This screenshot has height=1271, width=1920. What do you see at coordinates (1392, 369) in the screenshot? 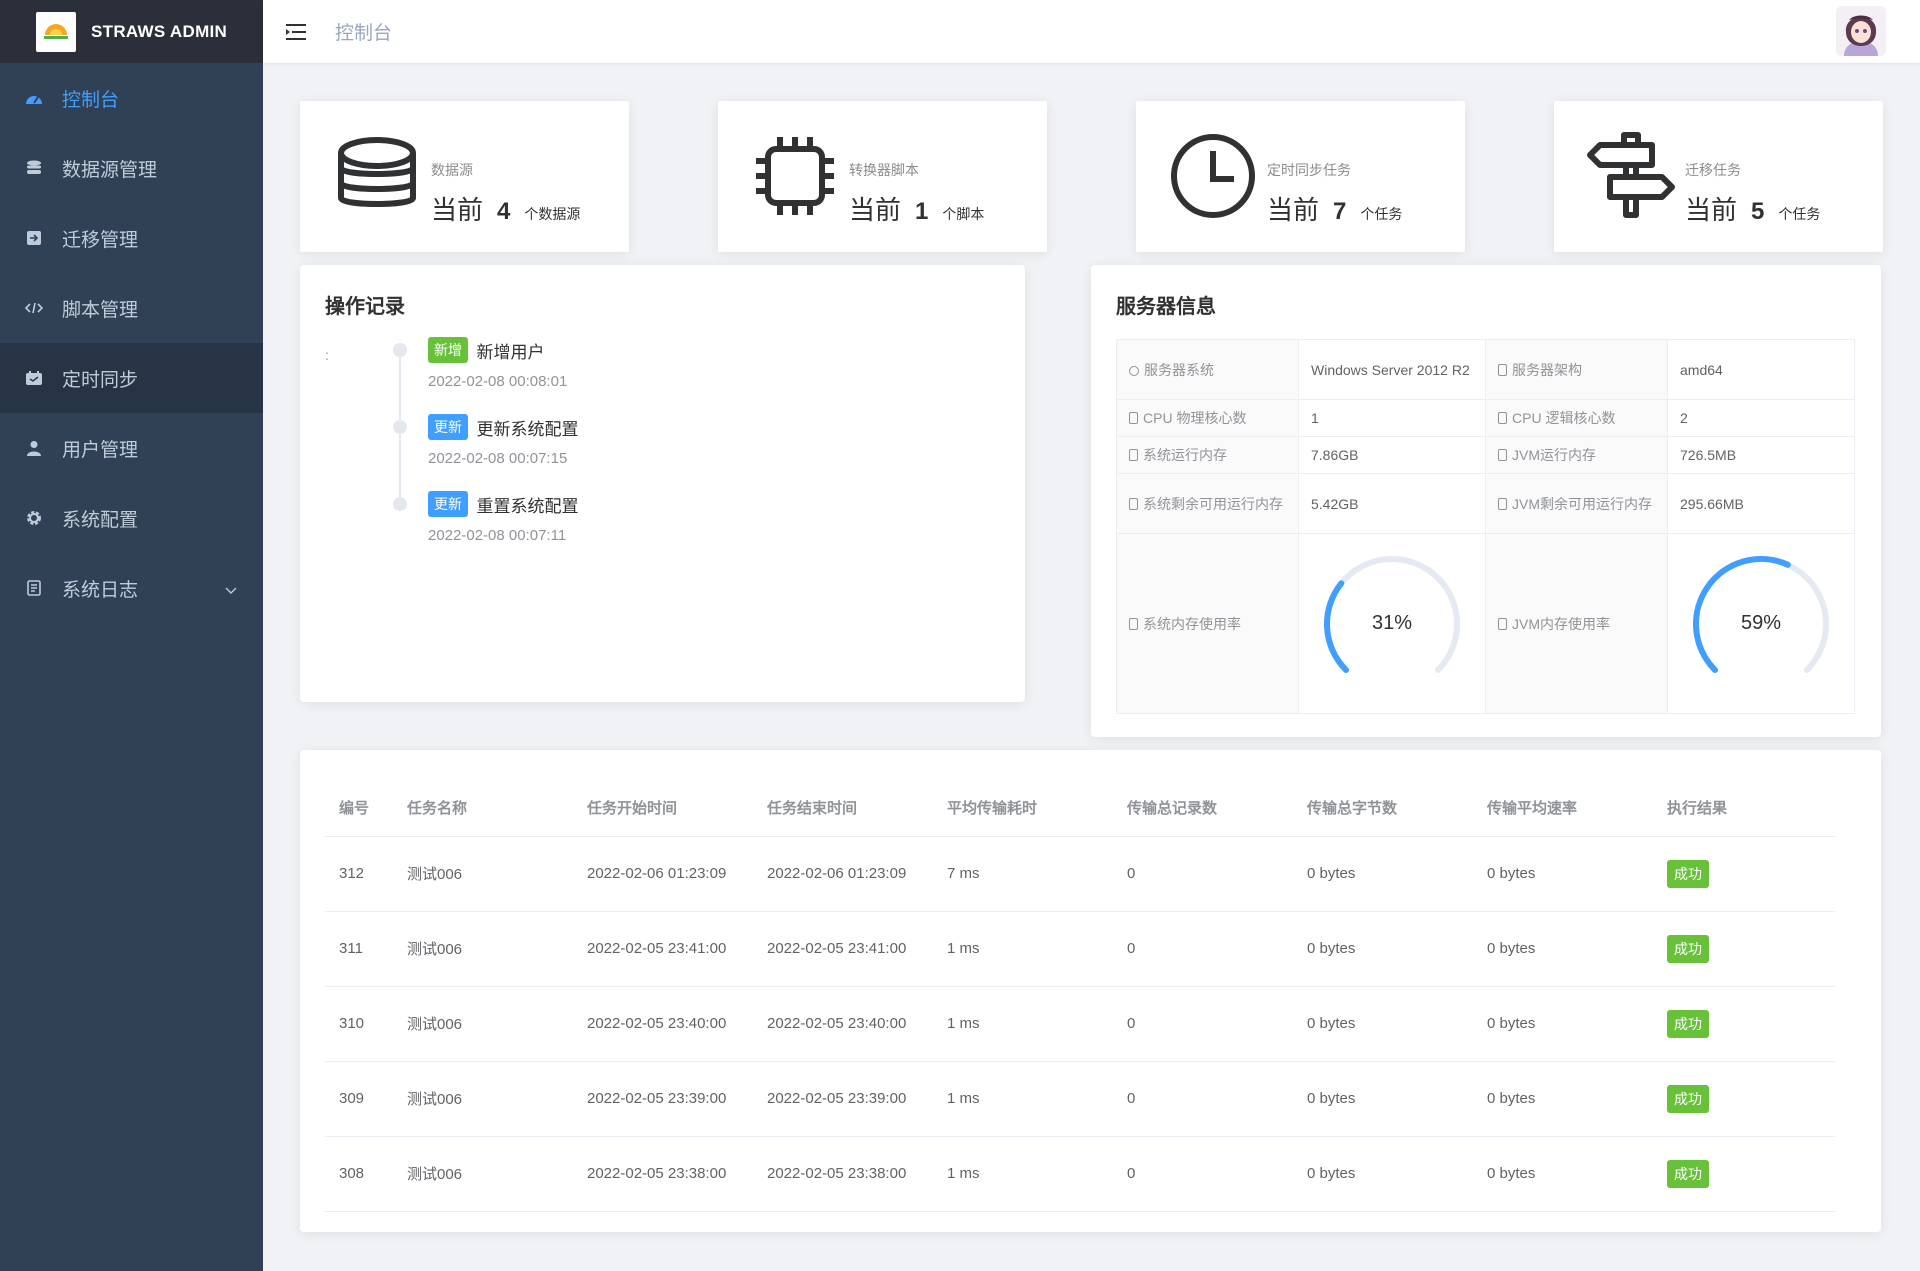
I see `server-value: Windows Server 2012 R2` at bounding box center [1392, 369].